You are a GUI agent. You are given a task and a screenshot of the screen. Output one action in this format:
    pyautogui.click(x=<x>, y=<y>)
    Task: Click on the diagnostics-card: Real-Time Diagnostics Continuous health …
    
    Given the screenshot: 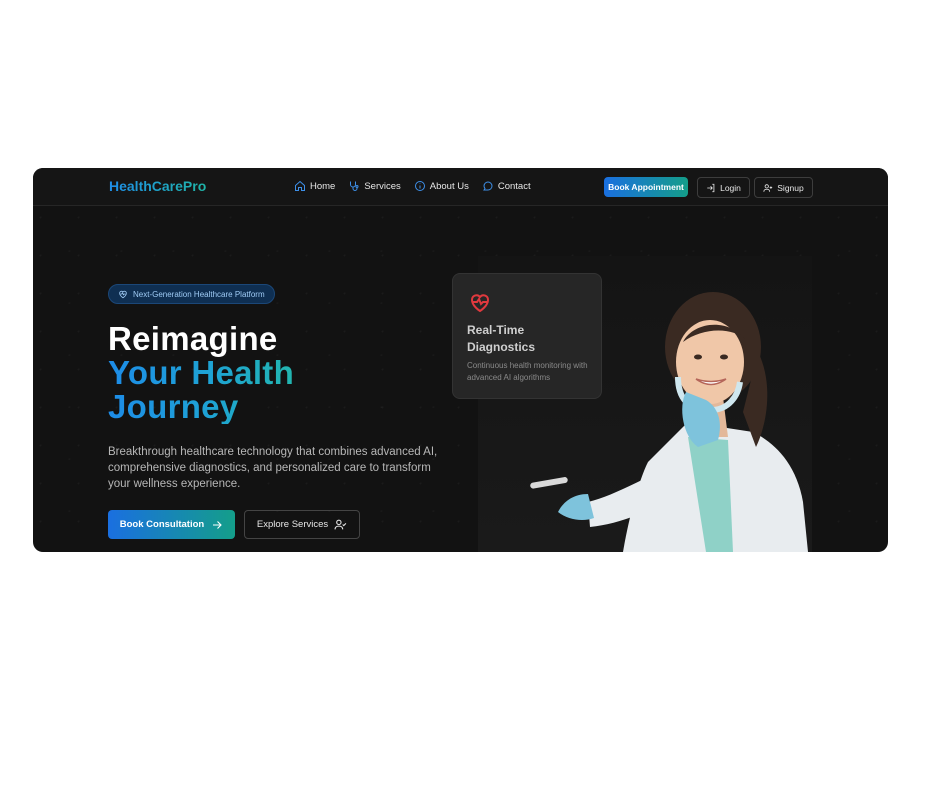 What is the action you would take?
    pyautogui.click(x=527, y=336)
    